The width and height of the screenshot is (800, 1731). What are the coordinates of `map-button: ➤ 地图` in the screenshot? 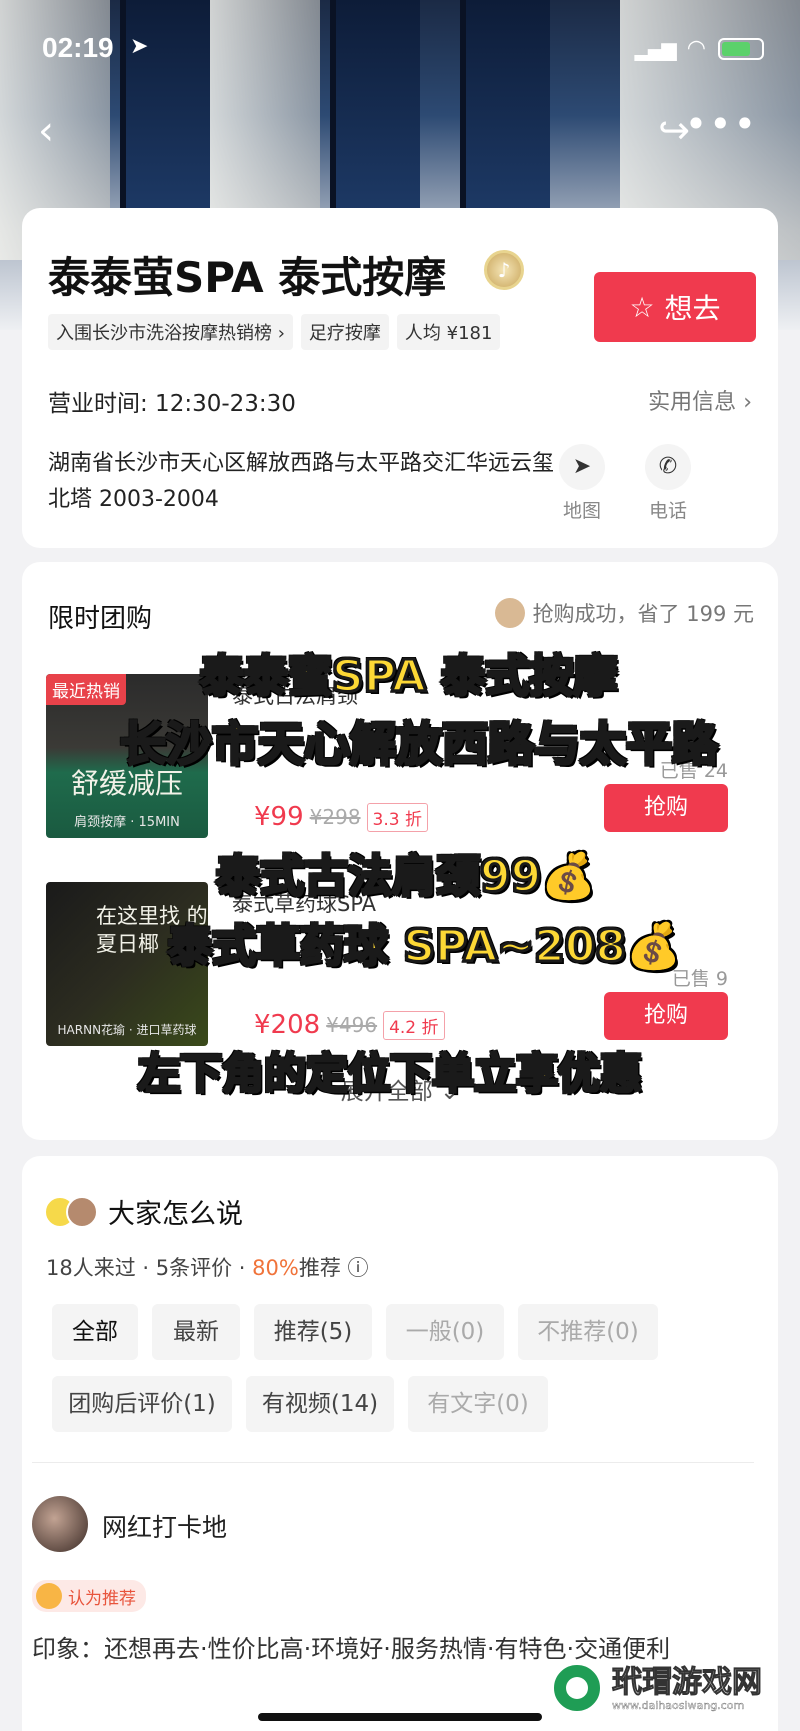 It's located at (582, 483).